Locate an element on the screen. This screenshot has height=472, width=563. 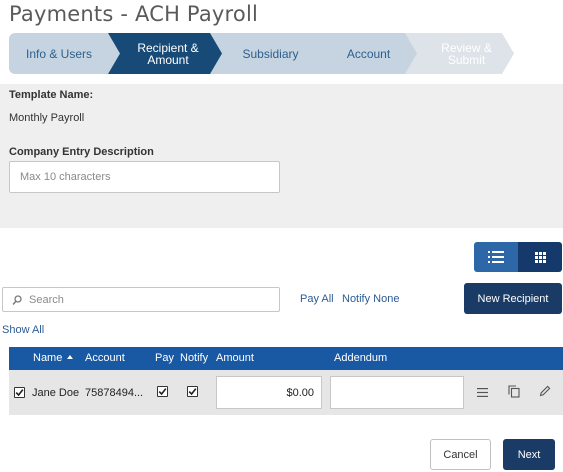
list-view-icon is located at coordinates (496, 257).